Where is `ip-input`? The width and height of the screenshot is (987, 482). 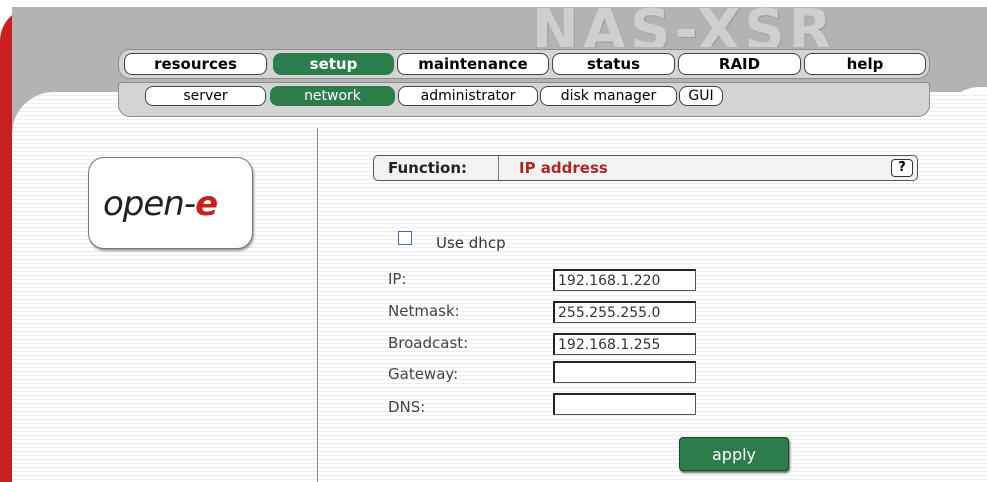
ip-input is located at coordinates (624, 280).